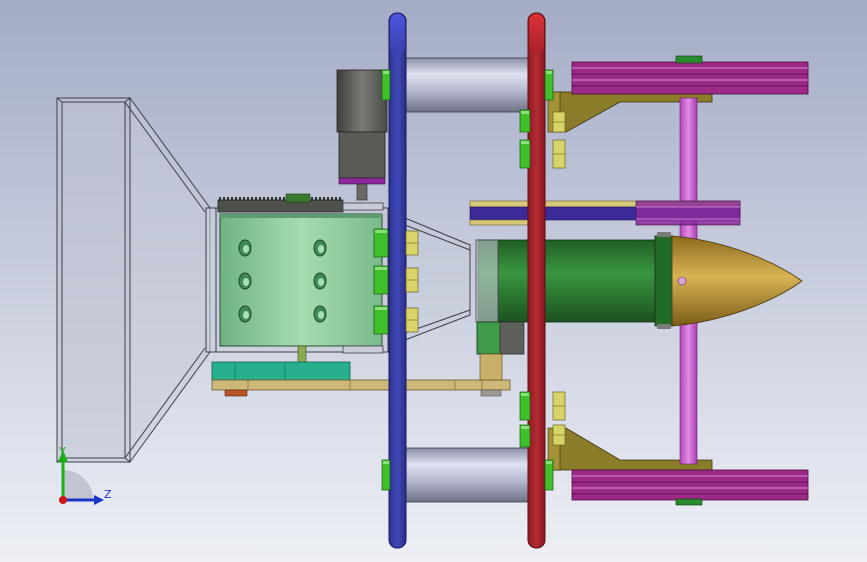 Image resolution: width=867 pixels, height=562 pixels. What do you see at coordinates (362, 135) in the screenshot?
I see `drive-motor` at bounding box center [362, 135].